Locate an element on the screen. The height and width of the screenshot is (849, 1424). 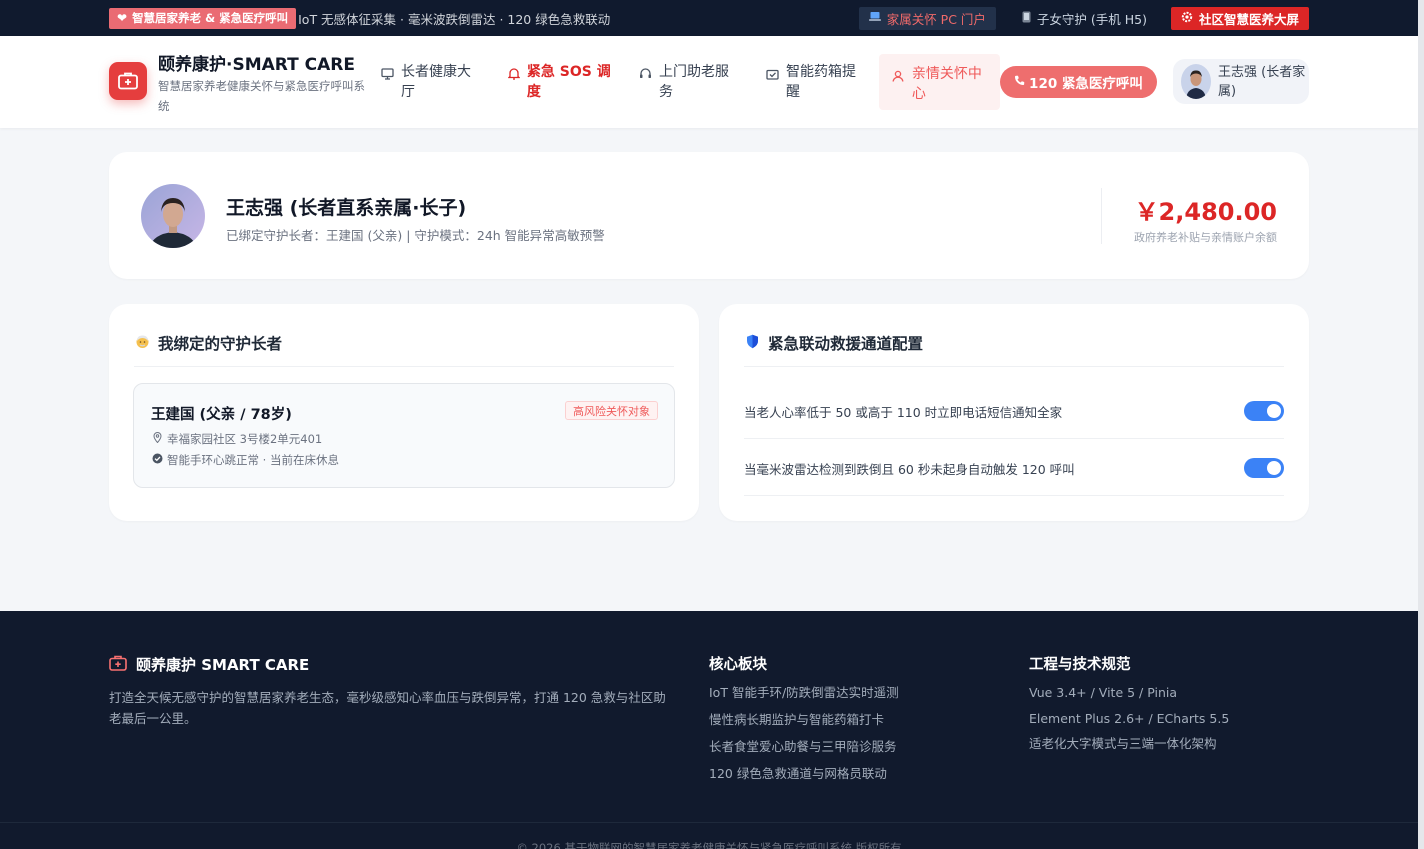
bound-elders-title-label: 我绑定的守护长者 is located at coordinates (220, 344).